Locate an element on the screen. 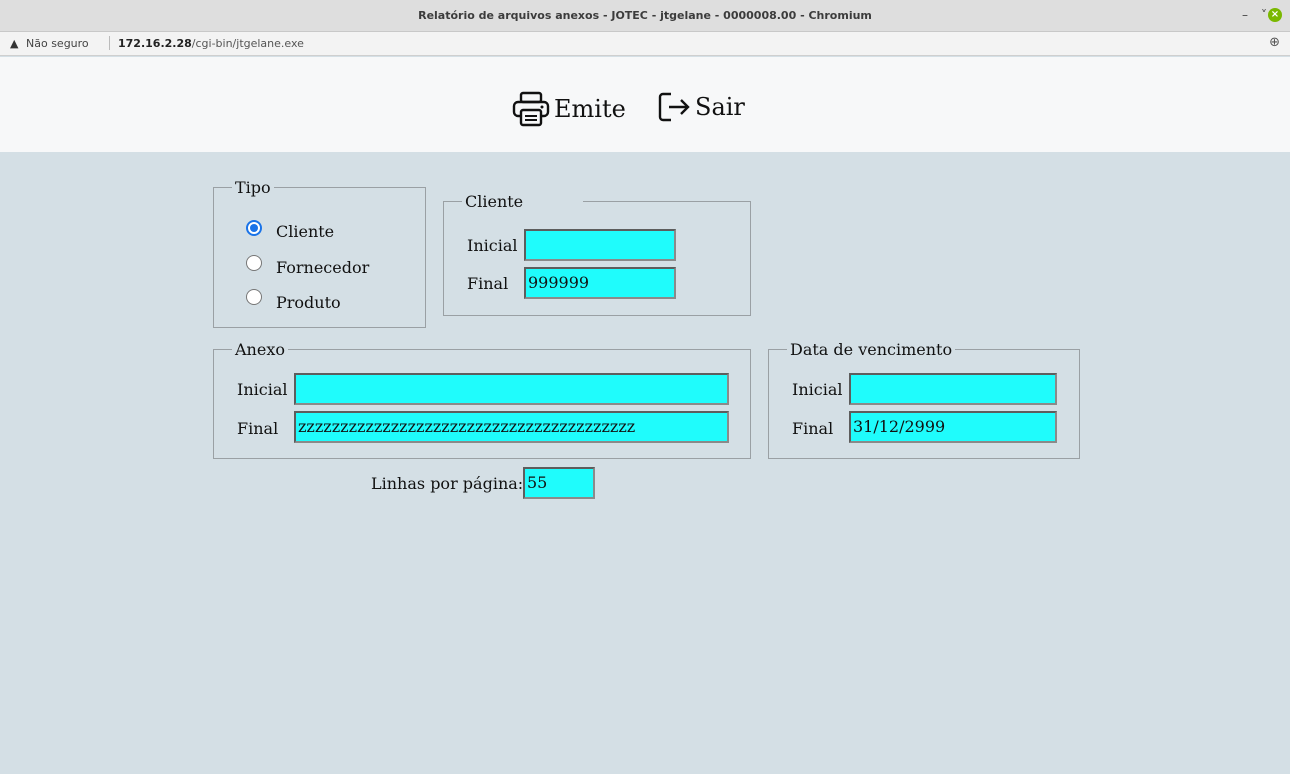 This screenshot has height=774, width=1290. linhas-input: 55 is located at coordinates (559, 483).